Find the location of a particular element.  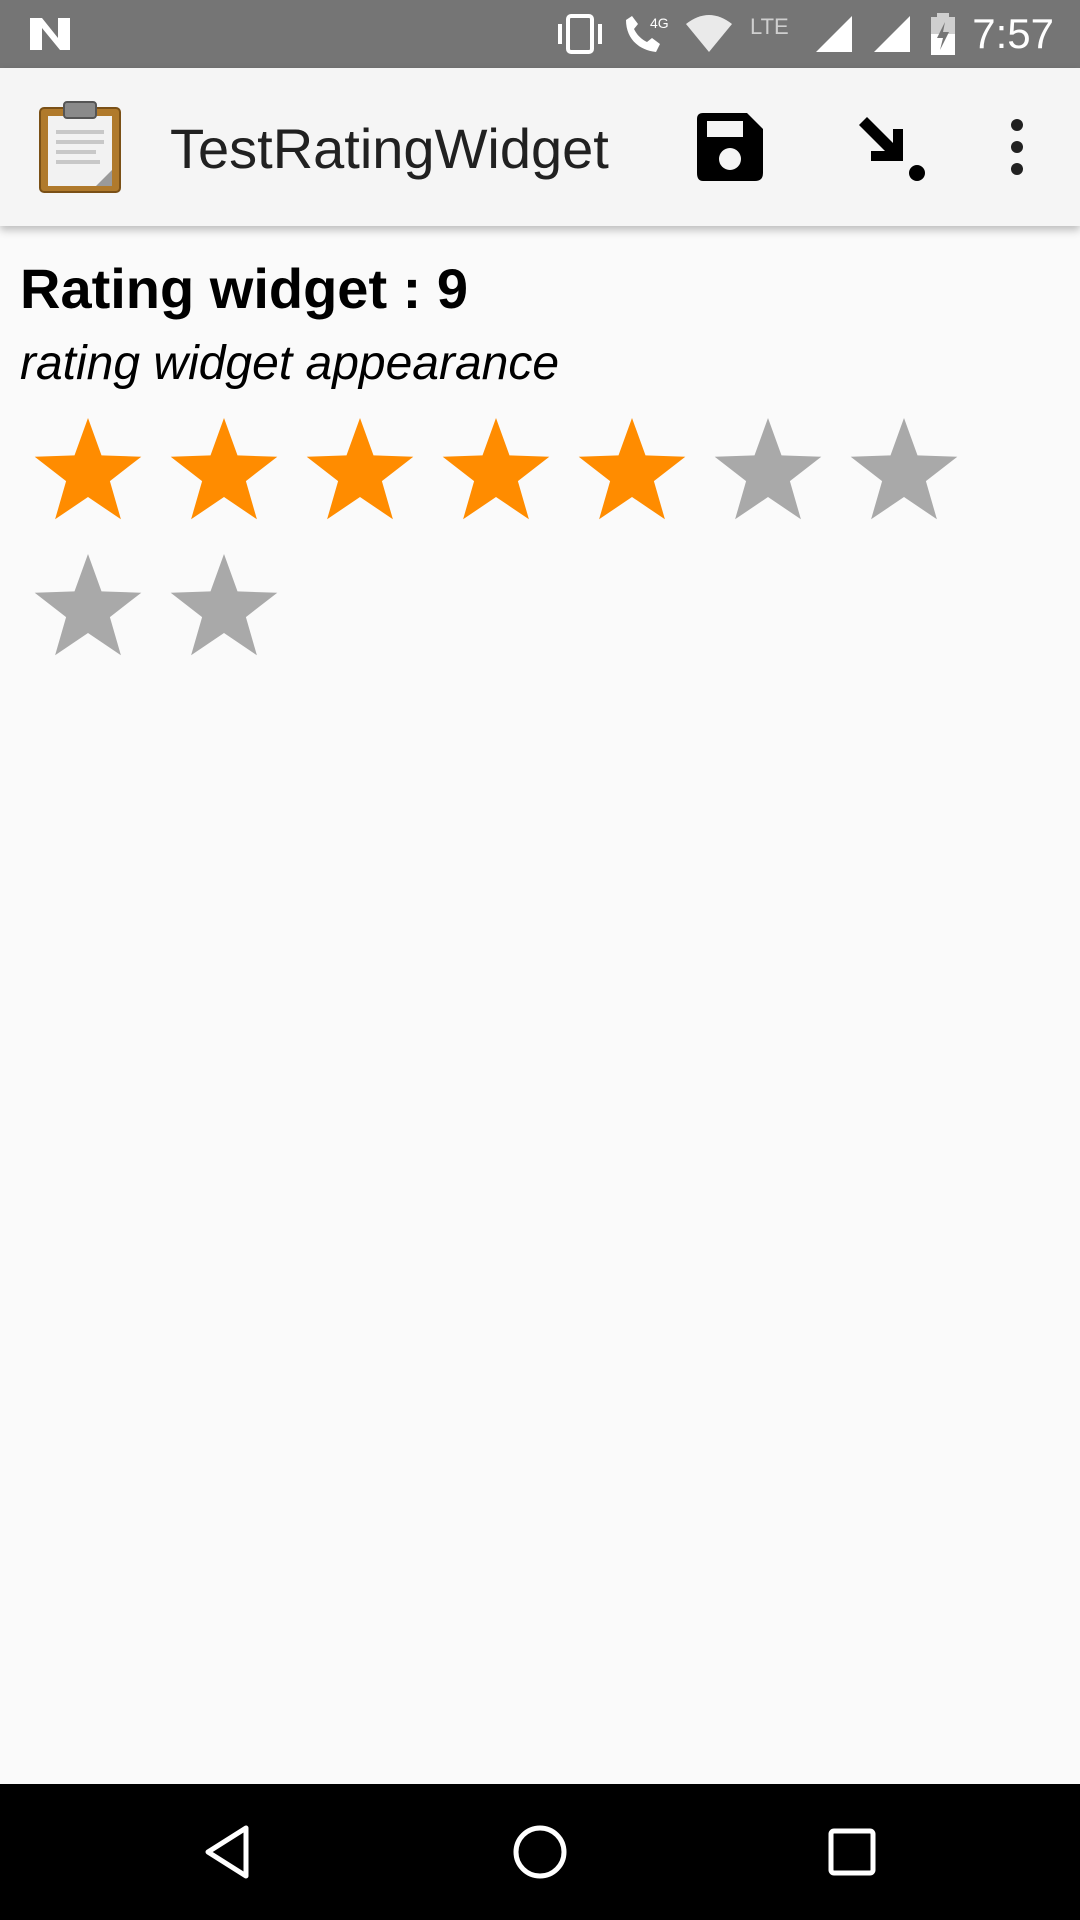

recents-icon is located at coordinates (852, 1852).